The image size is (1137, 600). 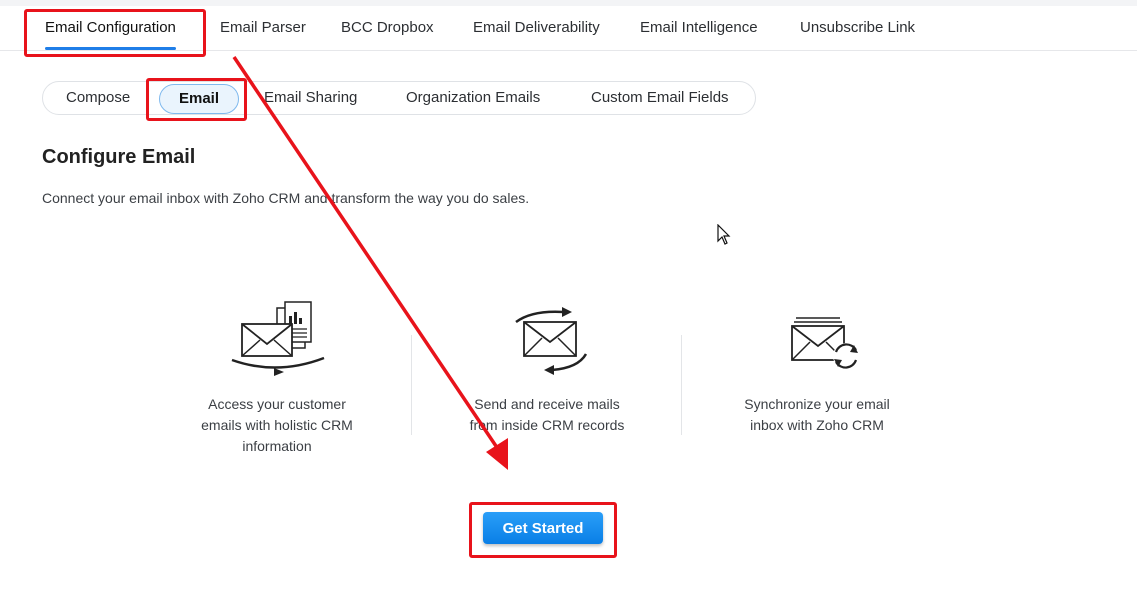 I want to click on subtab-organization-emails: Organization Emails, so click(x=473, y=98).